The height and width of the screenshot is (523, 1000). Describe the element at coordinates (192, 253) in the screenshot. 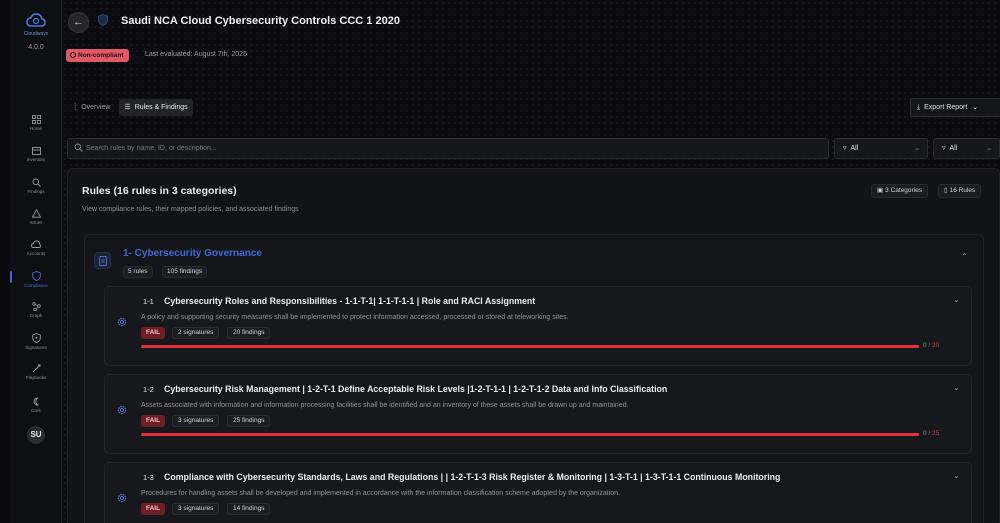

I see `category-title: 1- Cybersecurity Governance` at that location.